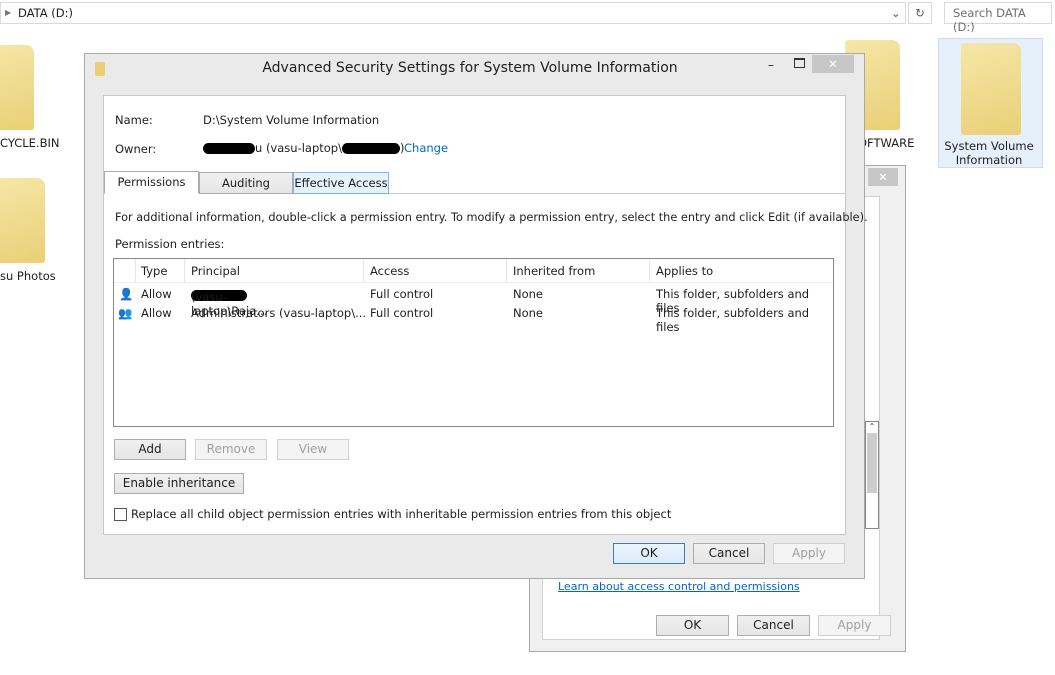  I want to click on tab-permissions: Permissions, so click(151, 182).